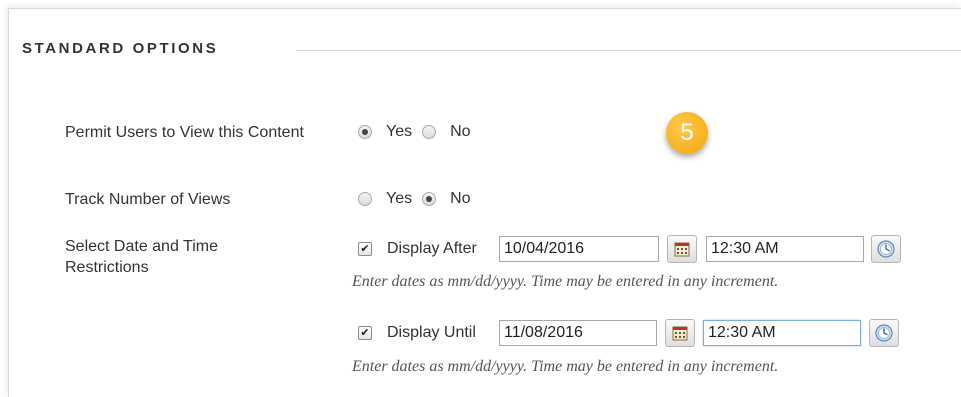 This screenshot has height=397, width=961. I want to click on date-restrictions-label: Select Date and Time Restrictions, so click(141, 257).